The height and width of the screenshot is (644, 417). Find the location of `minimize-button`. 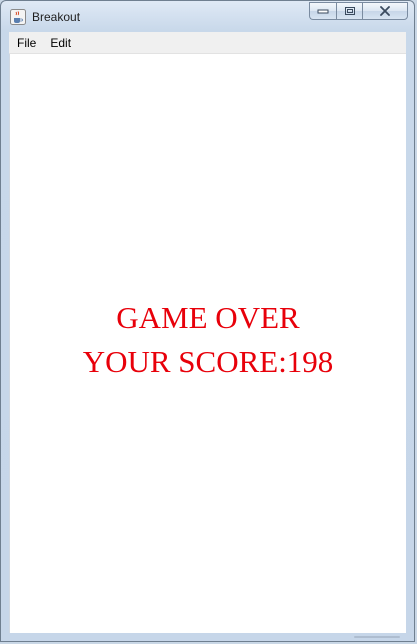

minimize-button is located at coordinates (322, 11).